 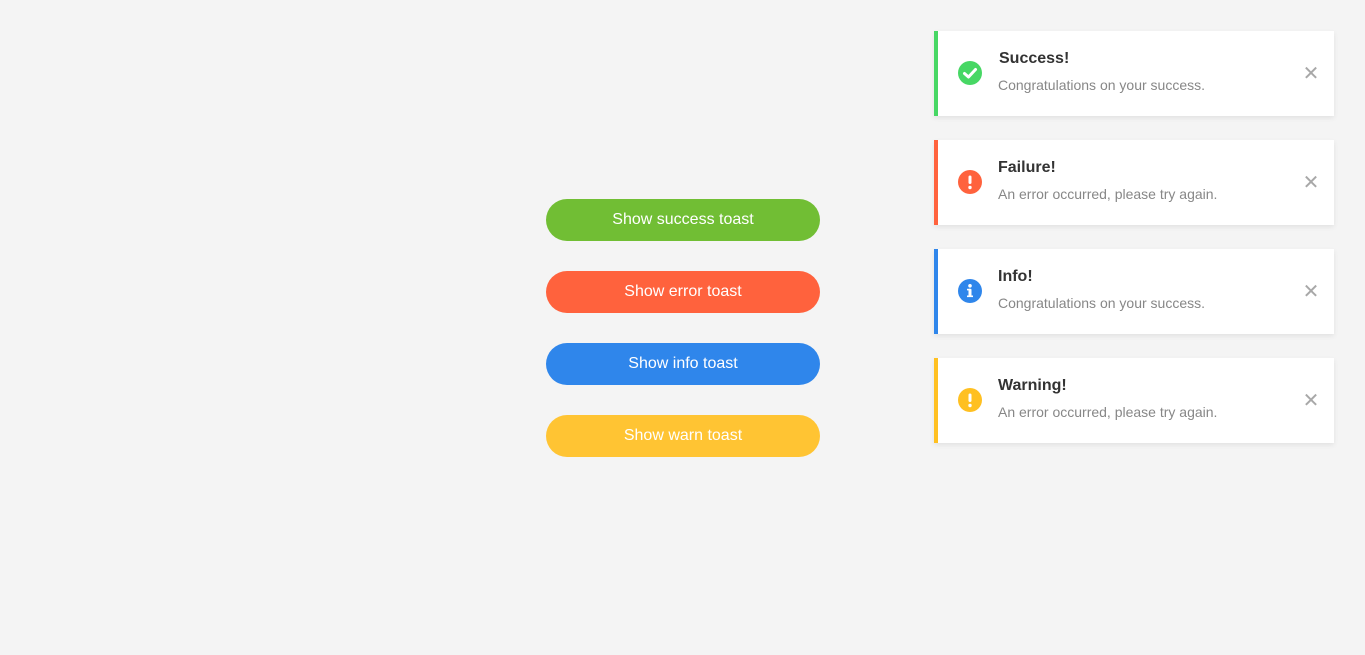 I want to click on show-info-toast-button: Show info toast, so click(x=683, y=364).